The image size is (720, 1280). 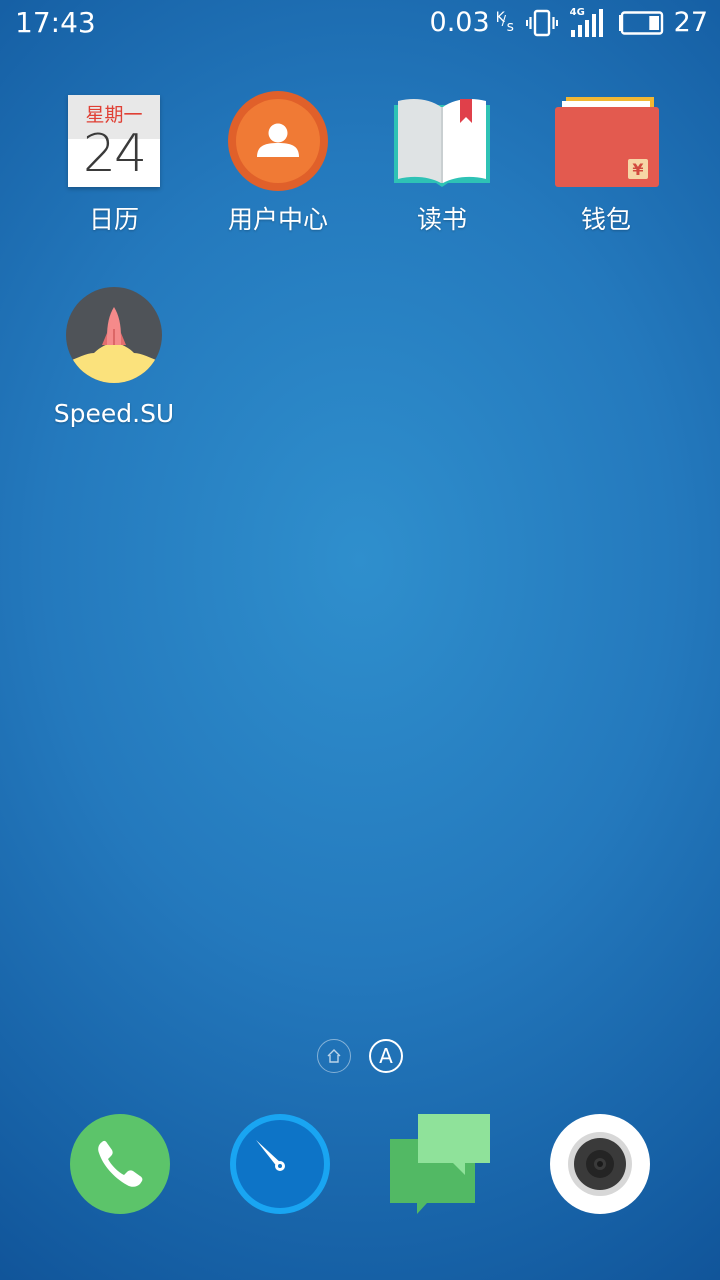 I want to click on compass-icon, so click(x=280, y=1166).